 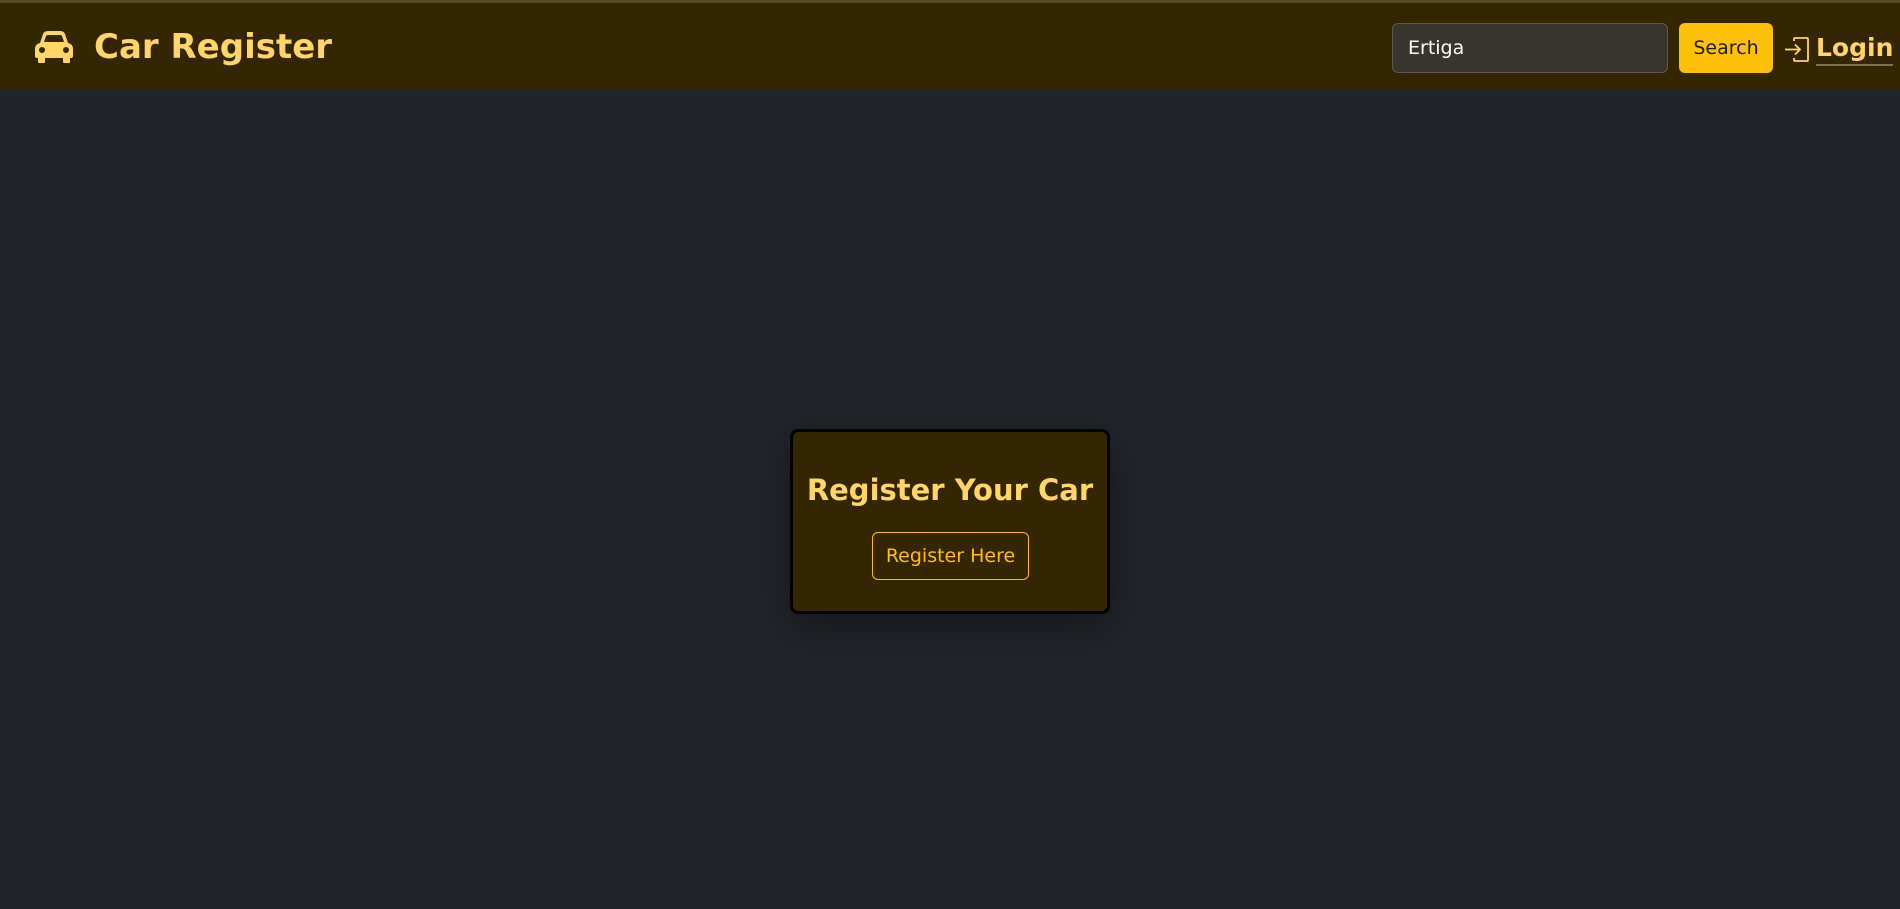 I want to click on car-icon, so click(x=54, y=47).